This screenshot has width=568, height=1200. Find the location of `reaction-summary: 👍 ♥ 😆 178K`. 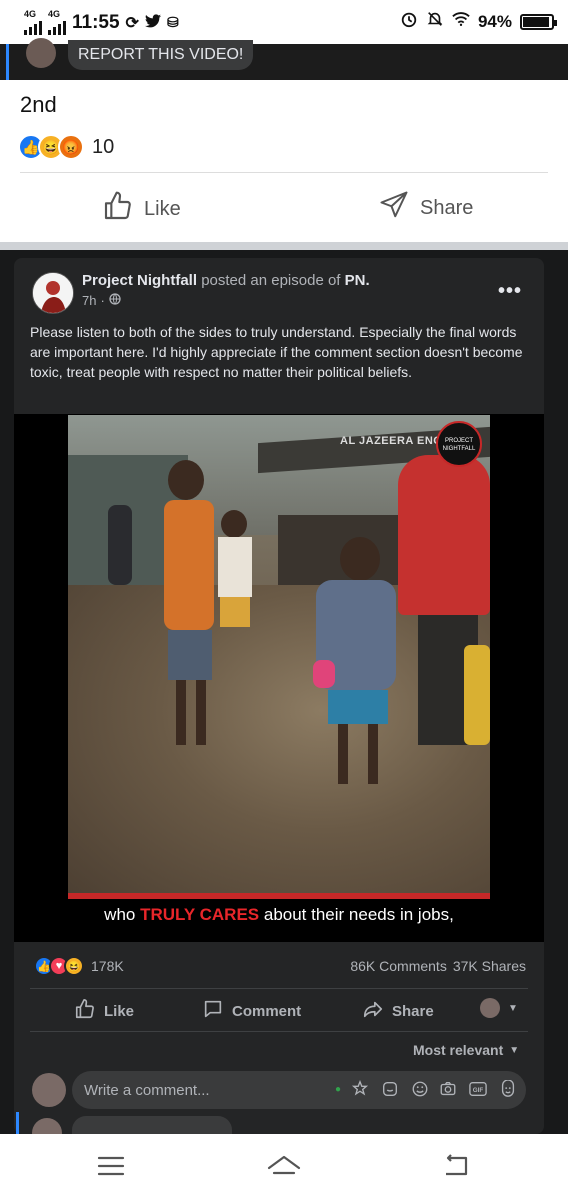

reaction-summary: 👍 ♥ 😆 178K is located at coordinates (79, 966).